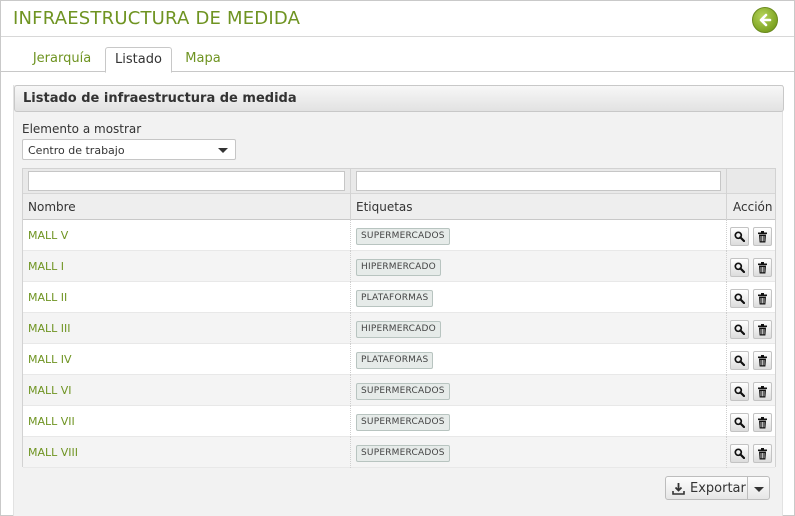 The height and width of the screenshot is (516, 795). What do you see at coordinates (678, 489) in the screenshot?
I see `download-icon` at bounding box center [678, 489].